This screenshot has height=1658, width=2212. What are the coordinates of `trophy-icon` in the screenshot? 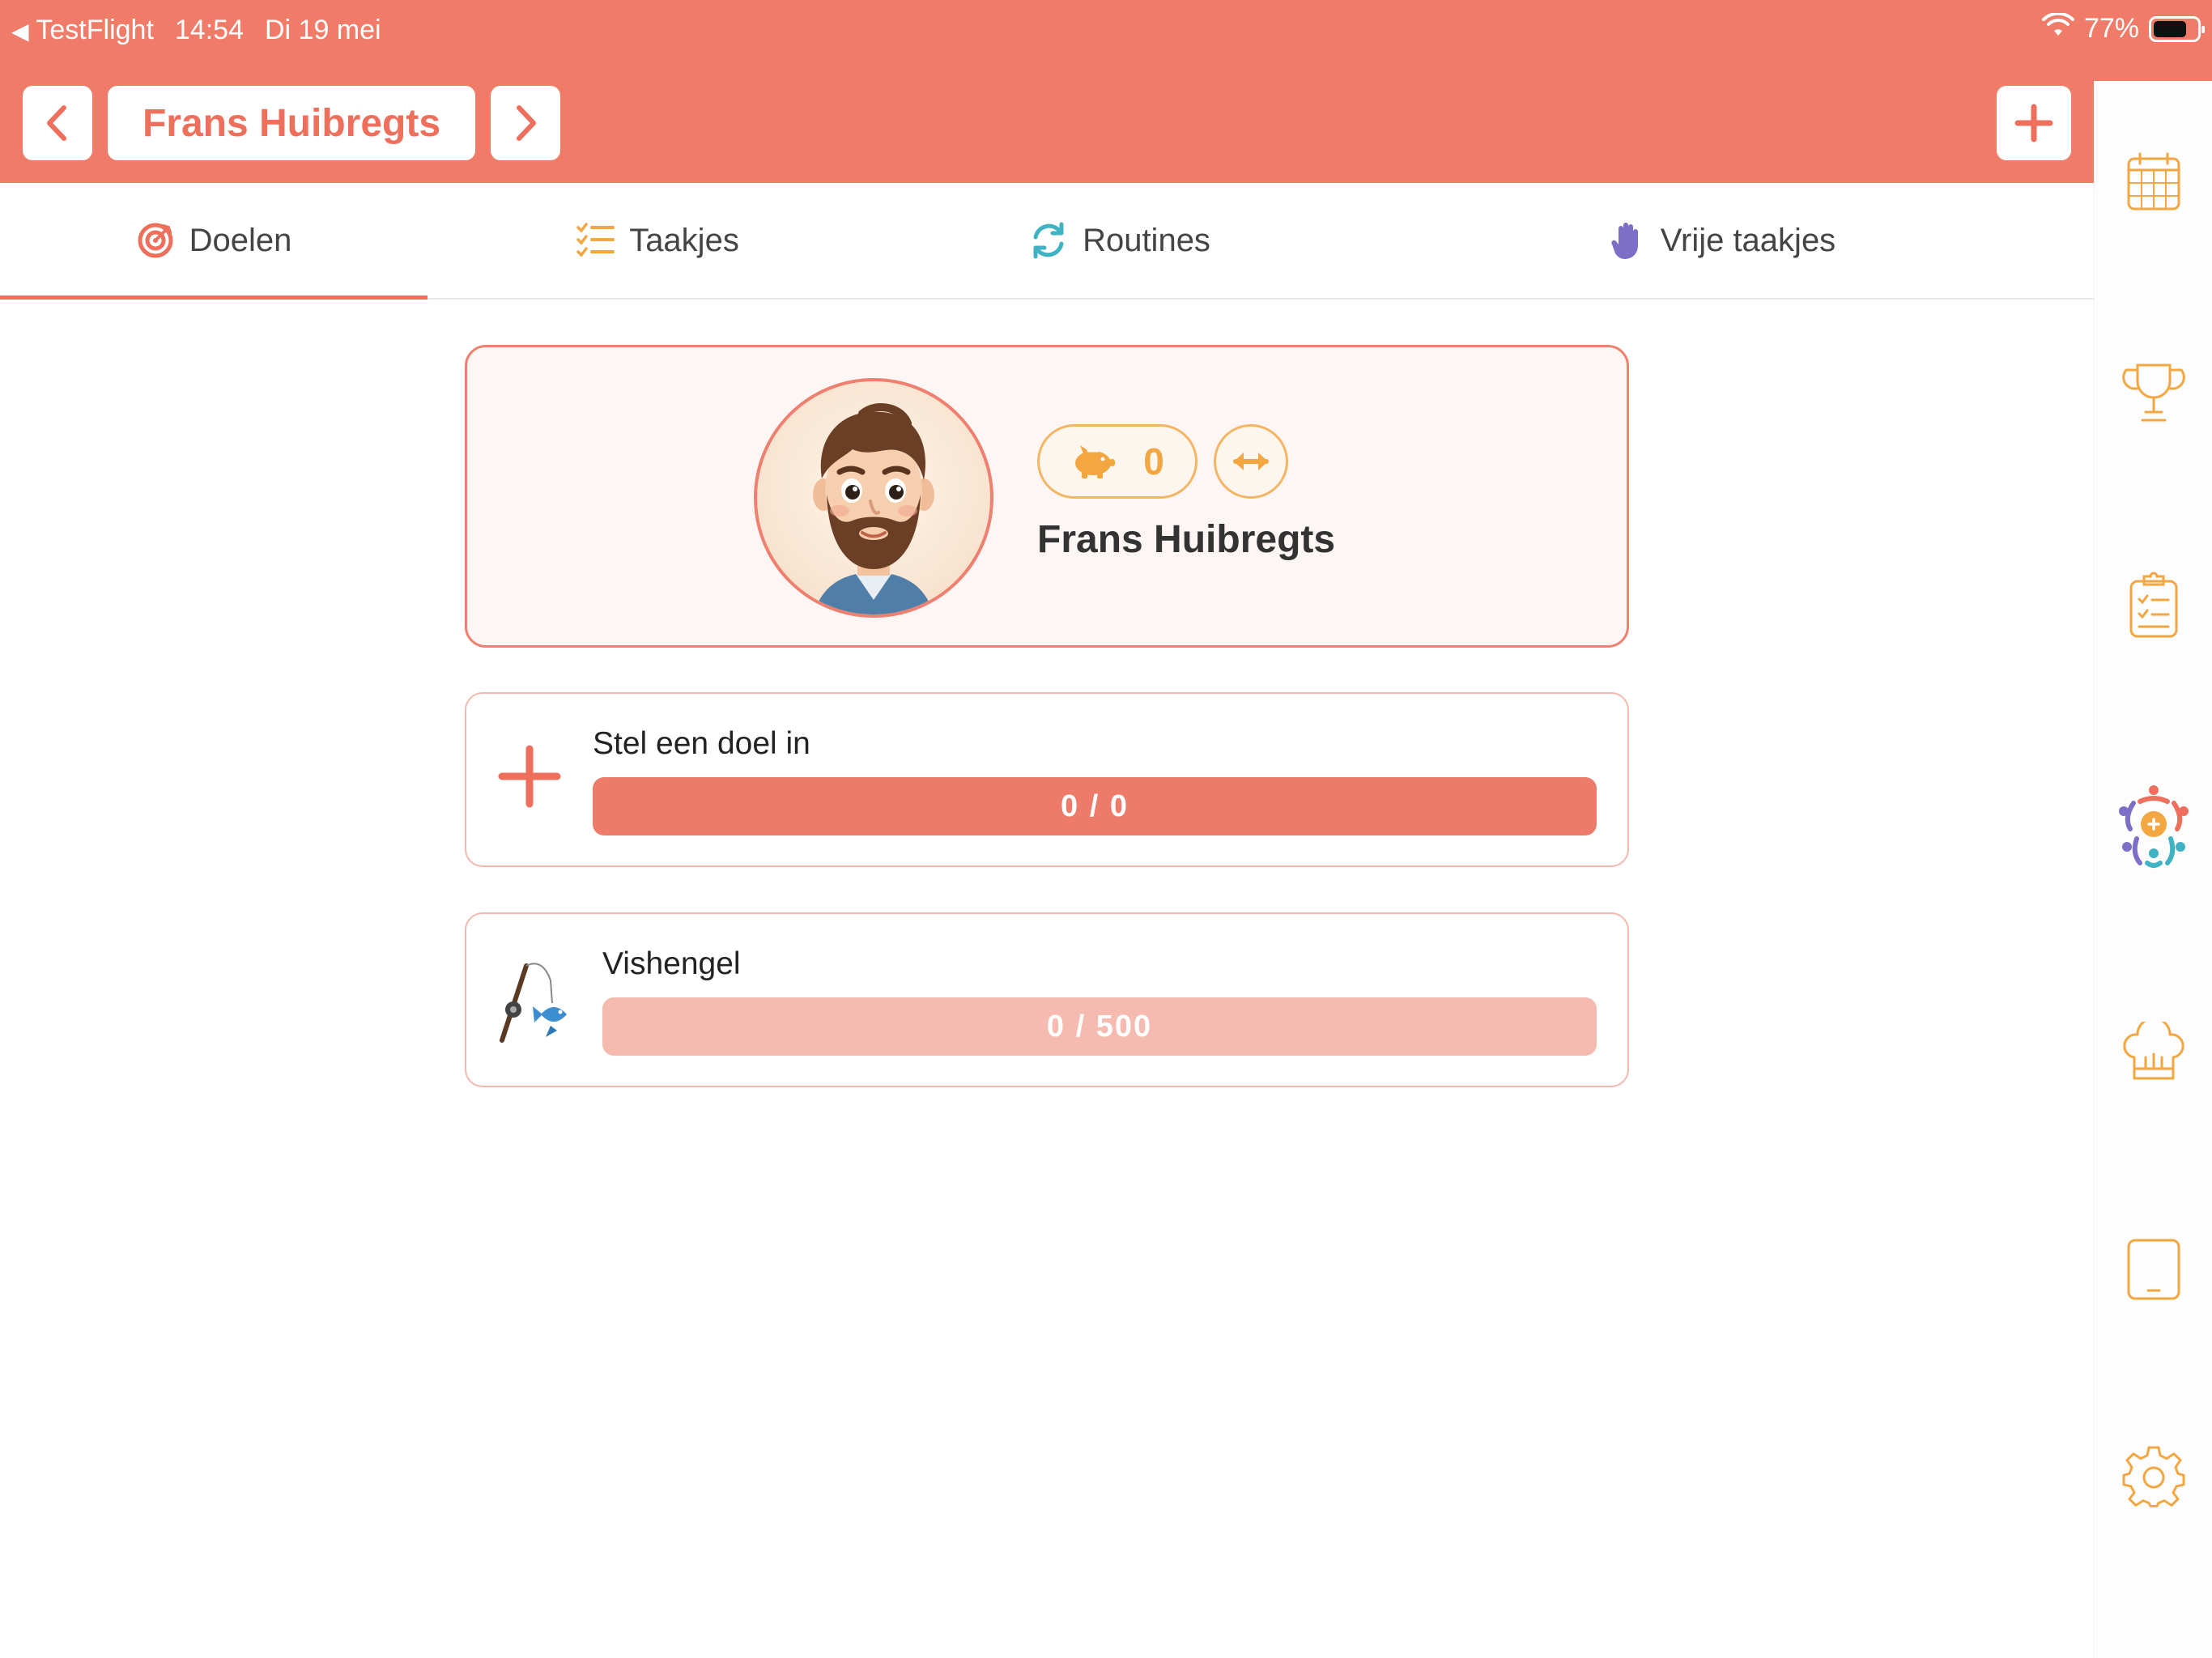 It's located at (2153, 392).